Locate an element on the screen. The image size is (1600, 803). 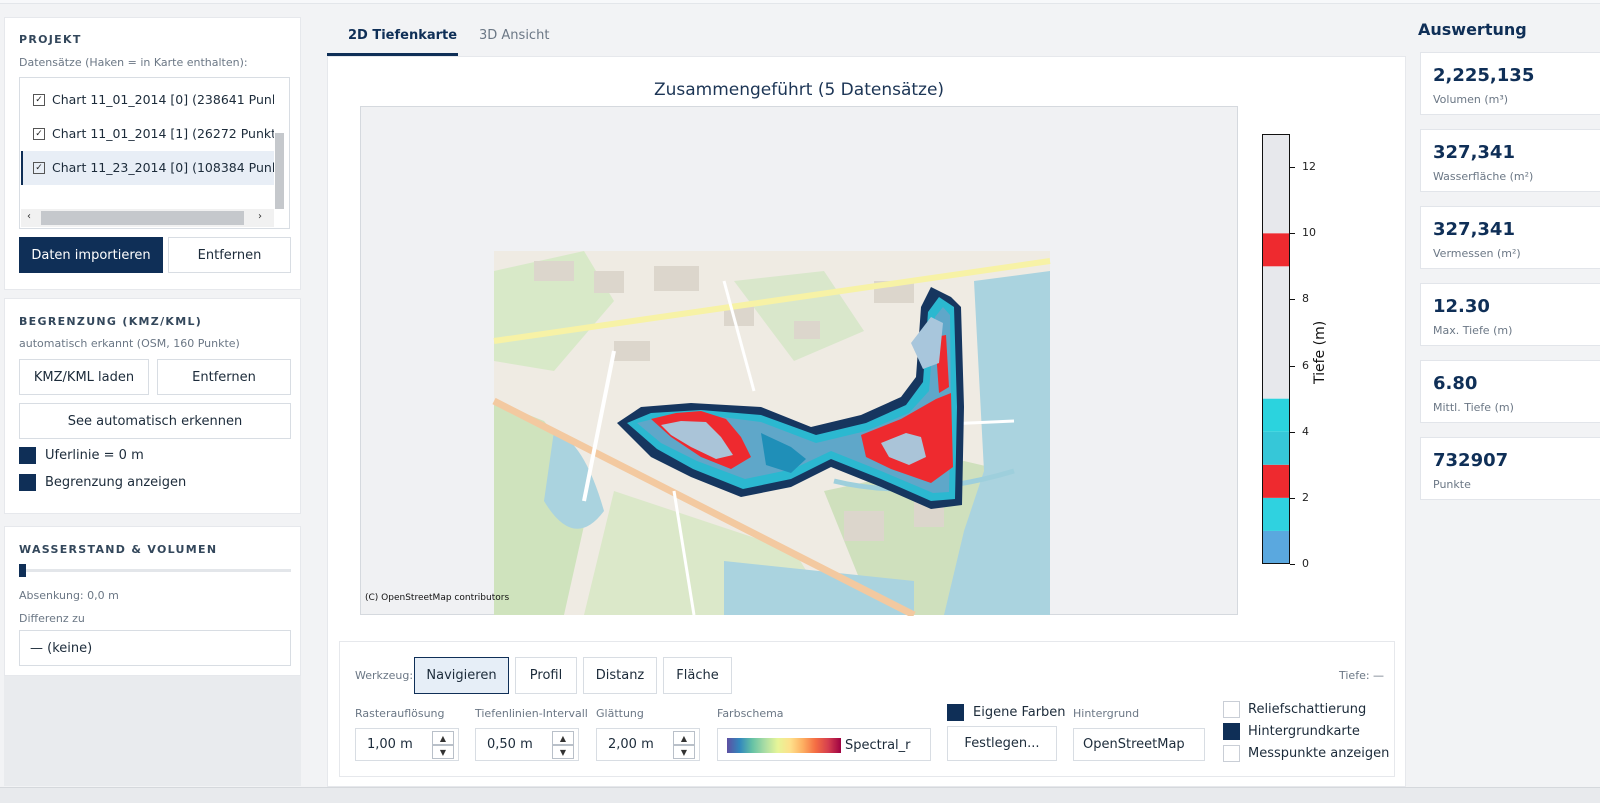
smoothing-label: Glättung is located at coordinates (620, 713).